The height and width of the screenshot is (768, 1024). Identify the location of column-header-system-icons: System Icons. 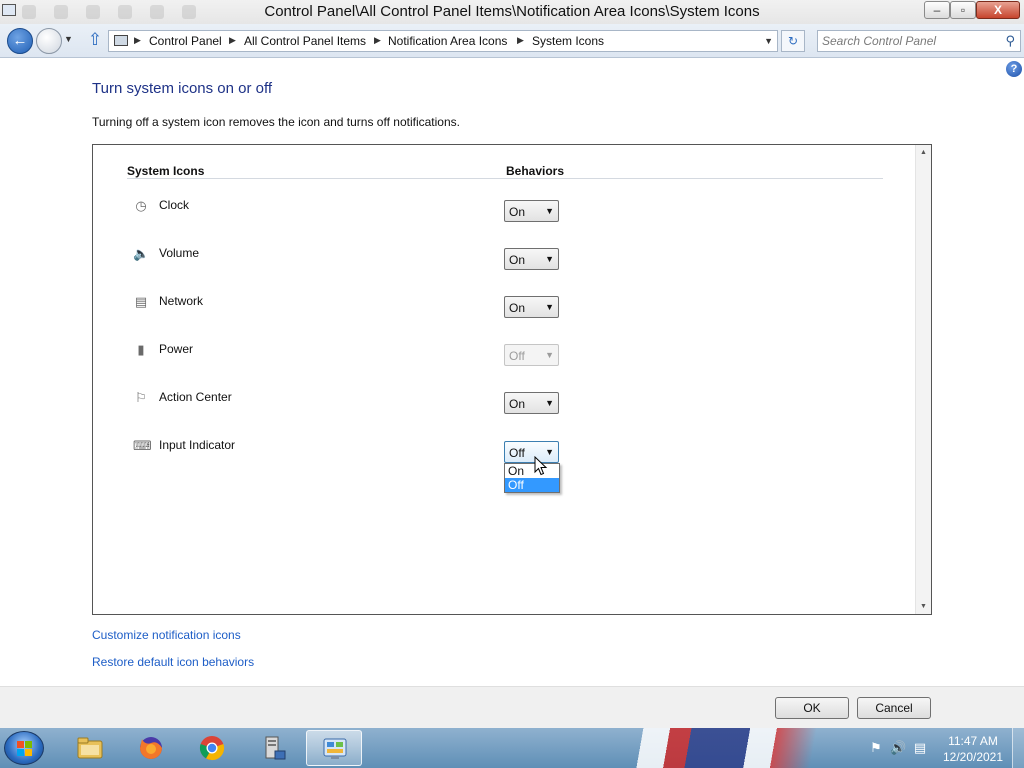
(166, 171).